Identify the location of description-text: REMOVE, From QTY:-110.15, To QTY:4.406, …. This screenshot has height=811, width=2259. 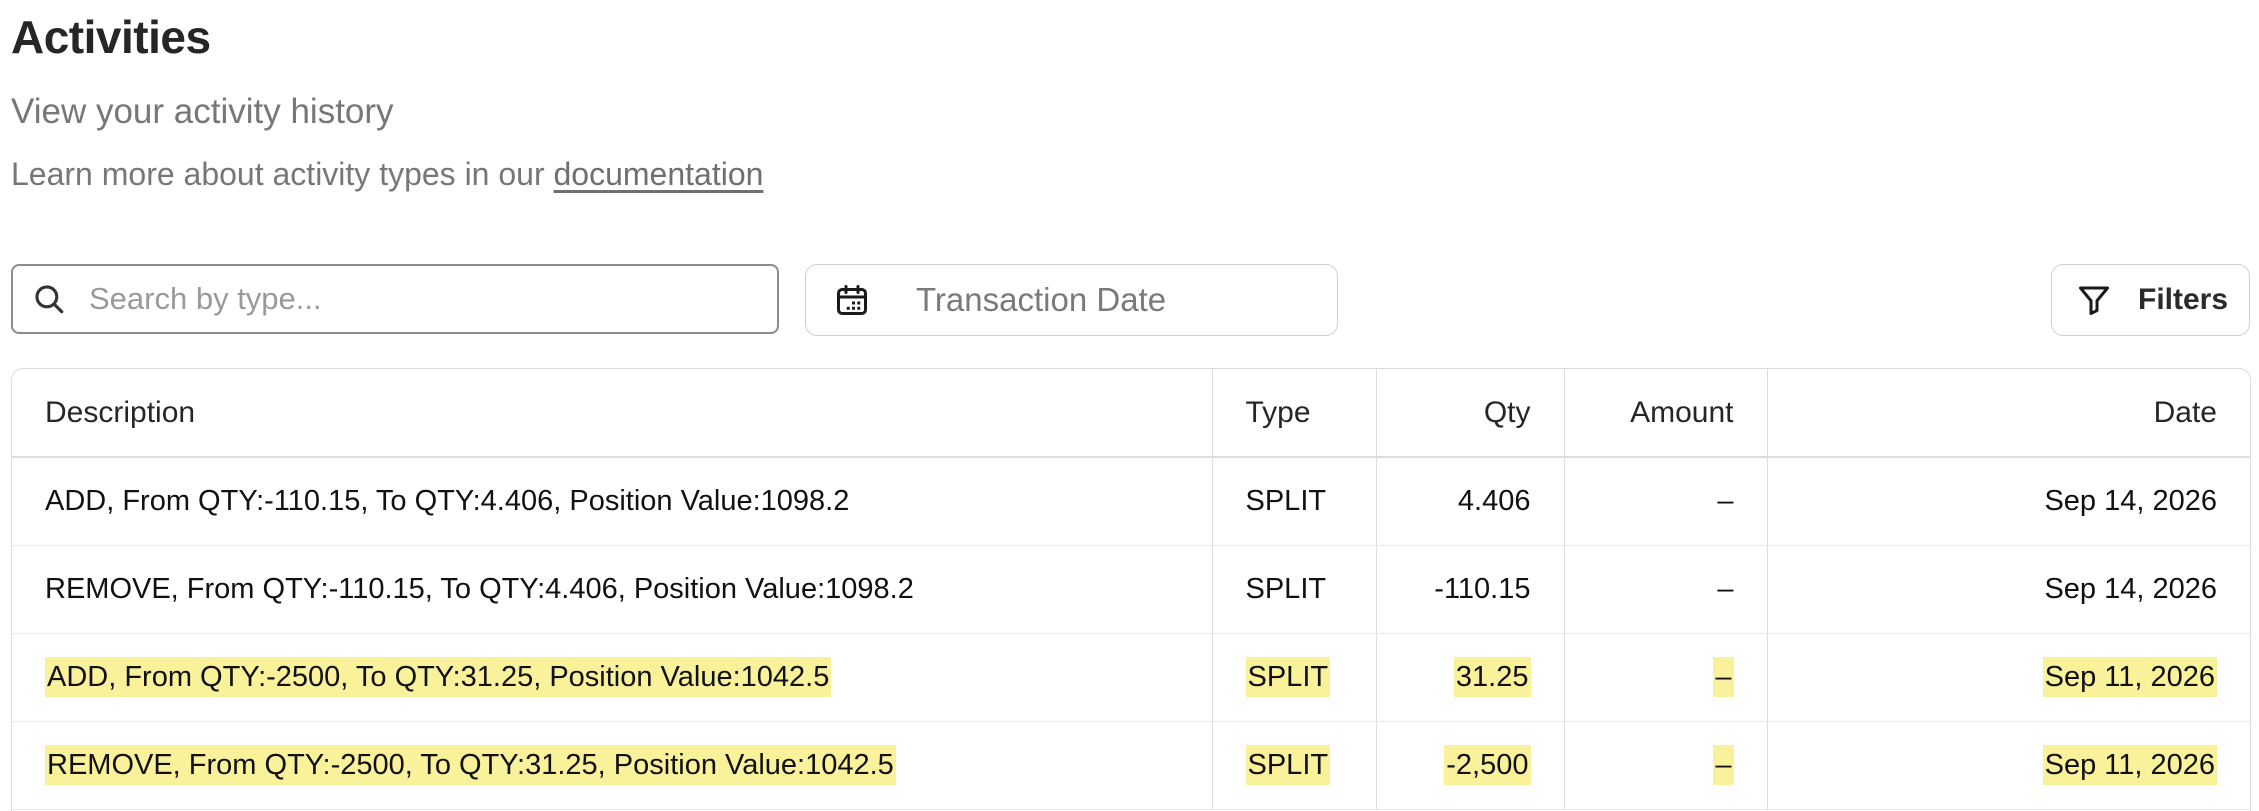
(479, 588).